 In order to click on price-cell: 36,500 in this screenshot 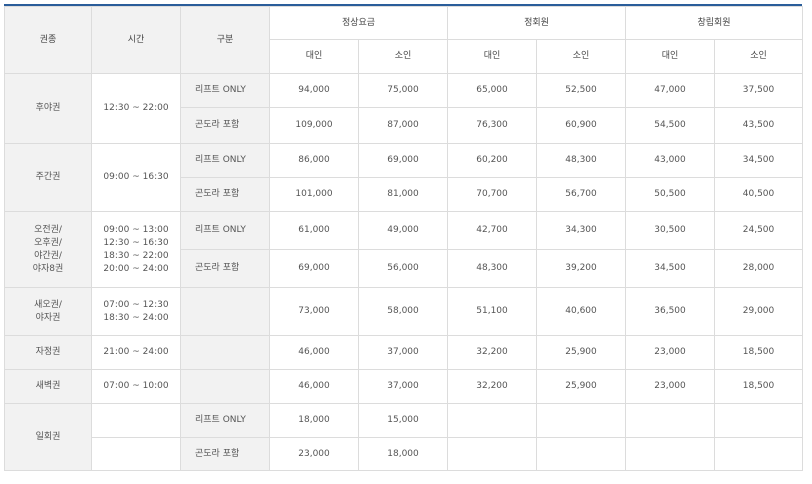, I will do `click(670, 311)`.